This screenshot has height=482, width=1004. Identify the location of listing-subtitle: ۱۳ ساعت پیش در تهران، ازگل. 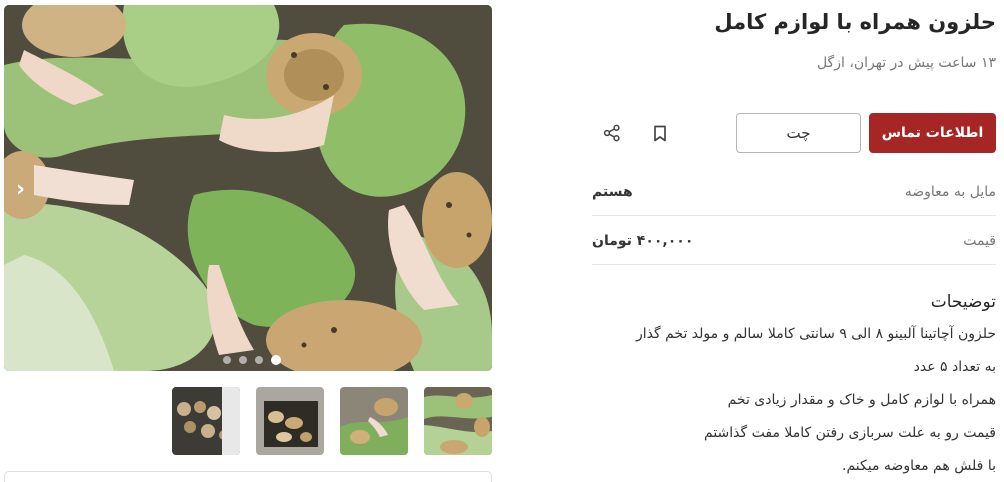
(906, 63).